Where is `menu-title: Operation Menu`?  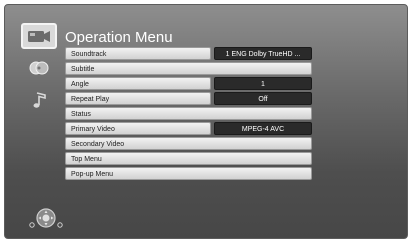
menu-title: Operation Menu is located at coordinates (119, 37).